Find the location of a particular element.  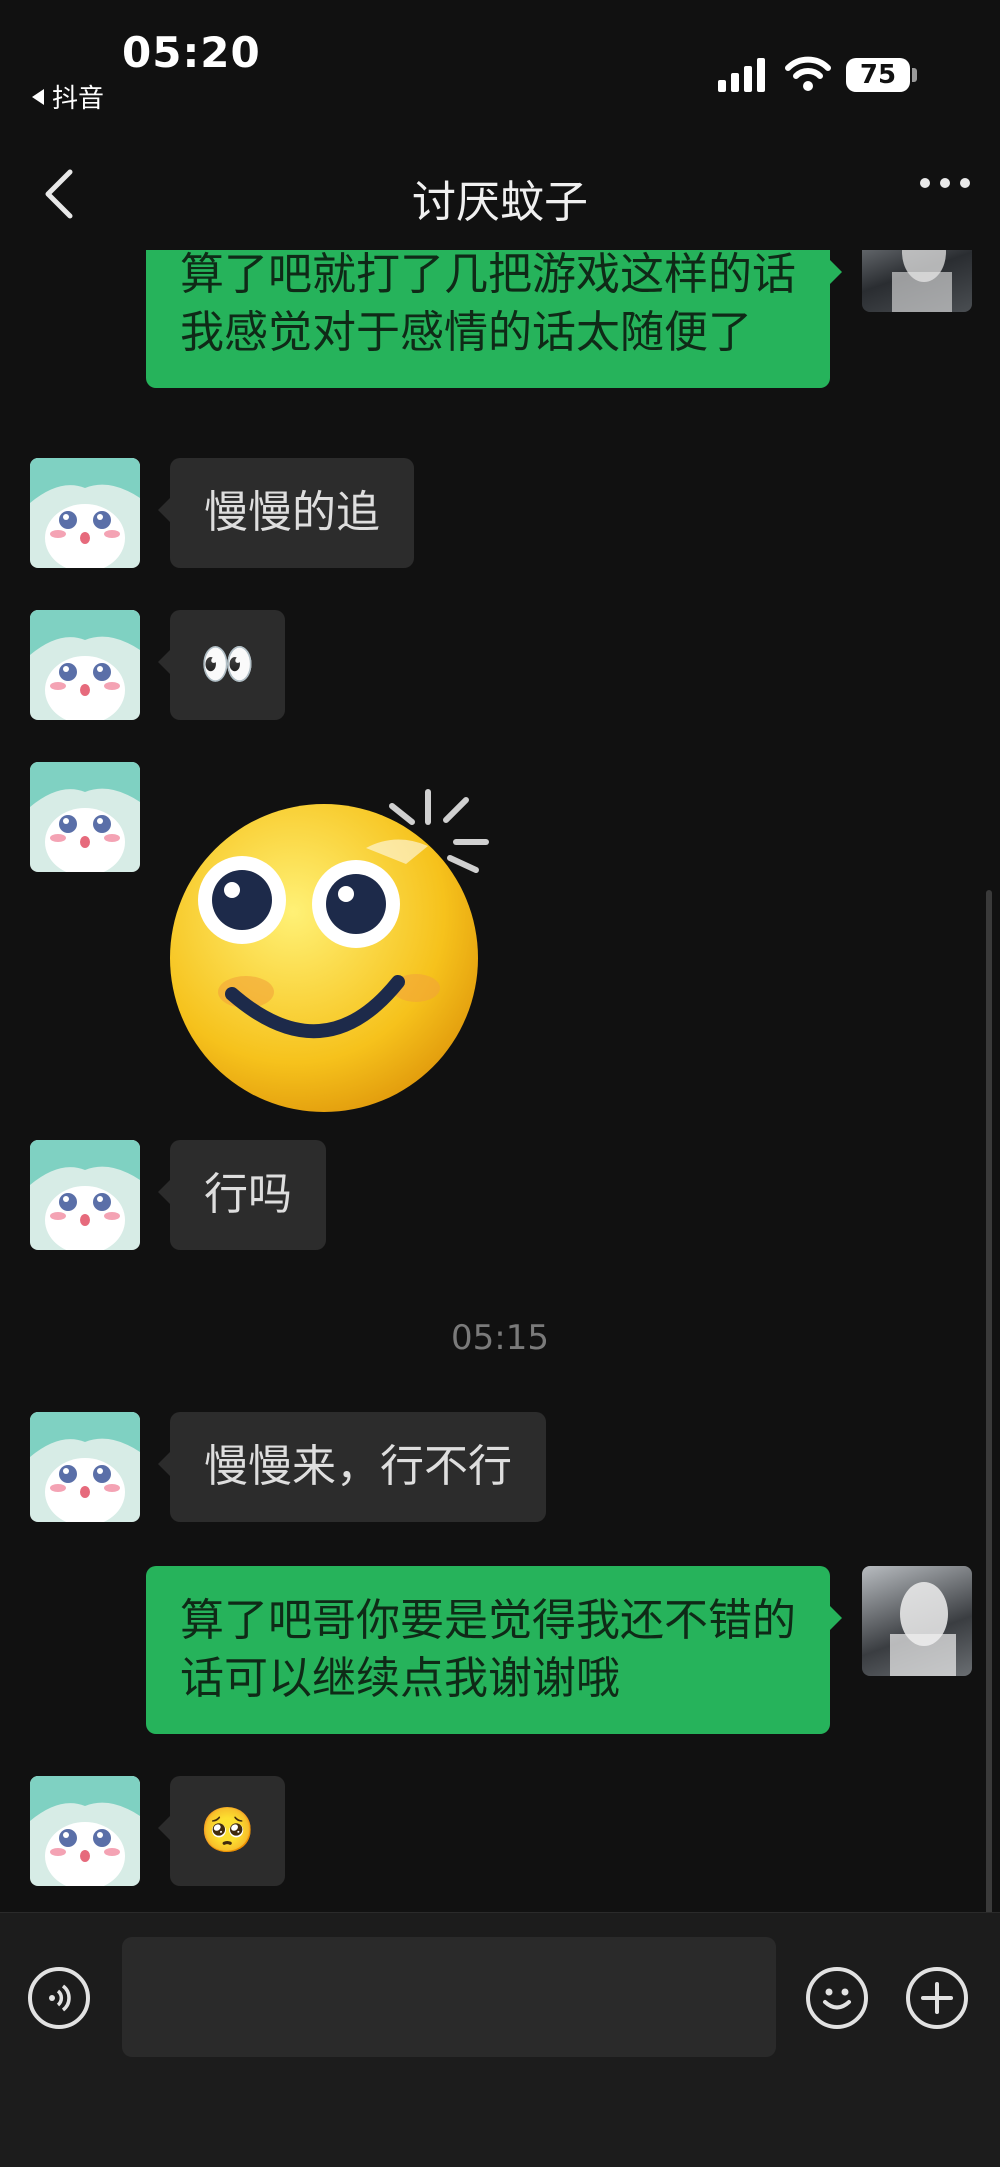

scrollbar is located at coordinates (989, 1401).